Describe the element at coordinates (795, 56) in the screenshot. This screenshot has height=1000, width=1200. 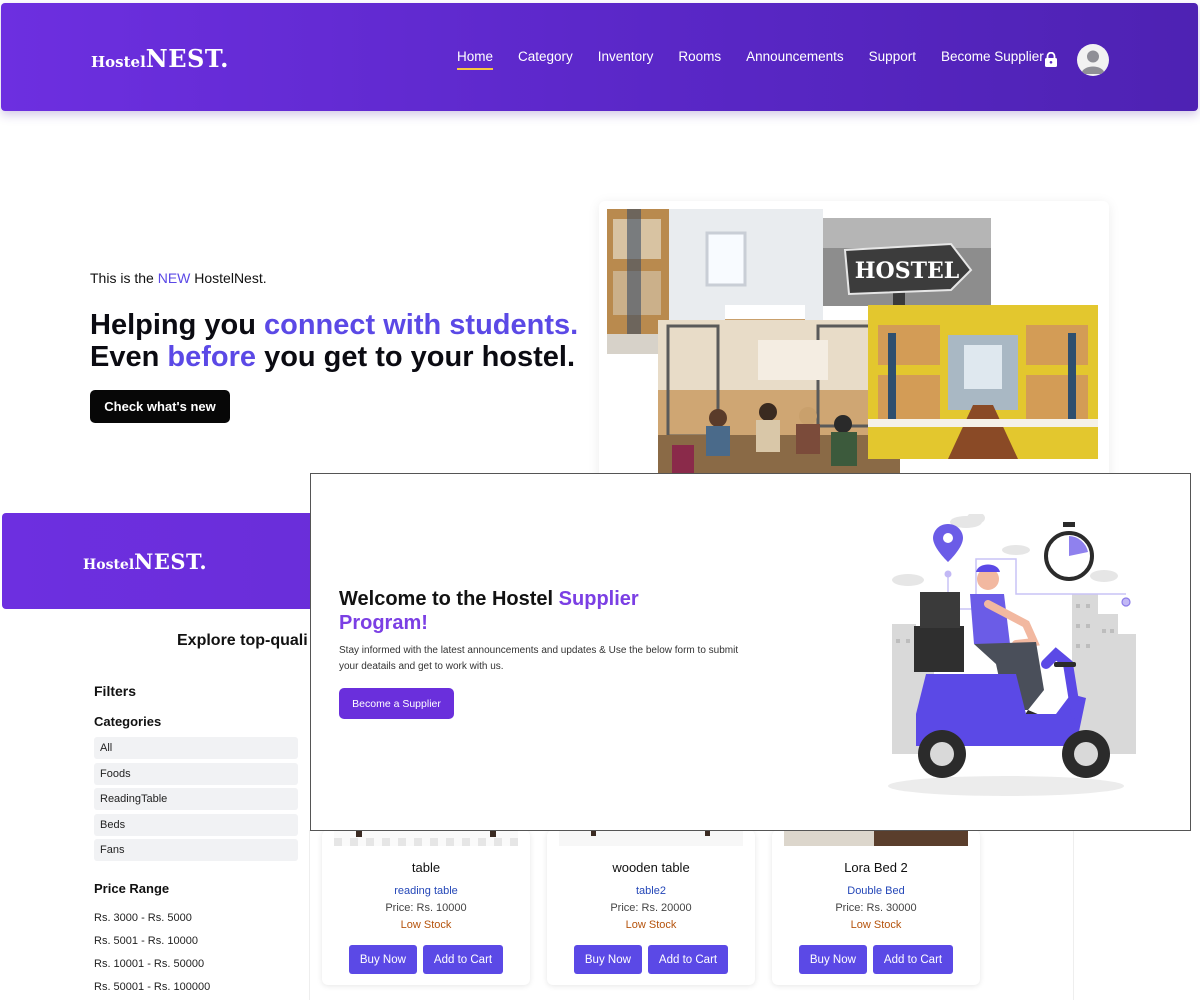
I see `nav-link-announcements: Announcements` at that location.